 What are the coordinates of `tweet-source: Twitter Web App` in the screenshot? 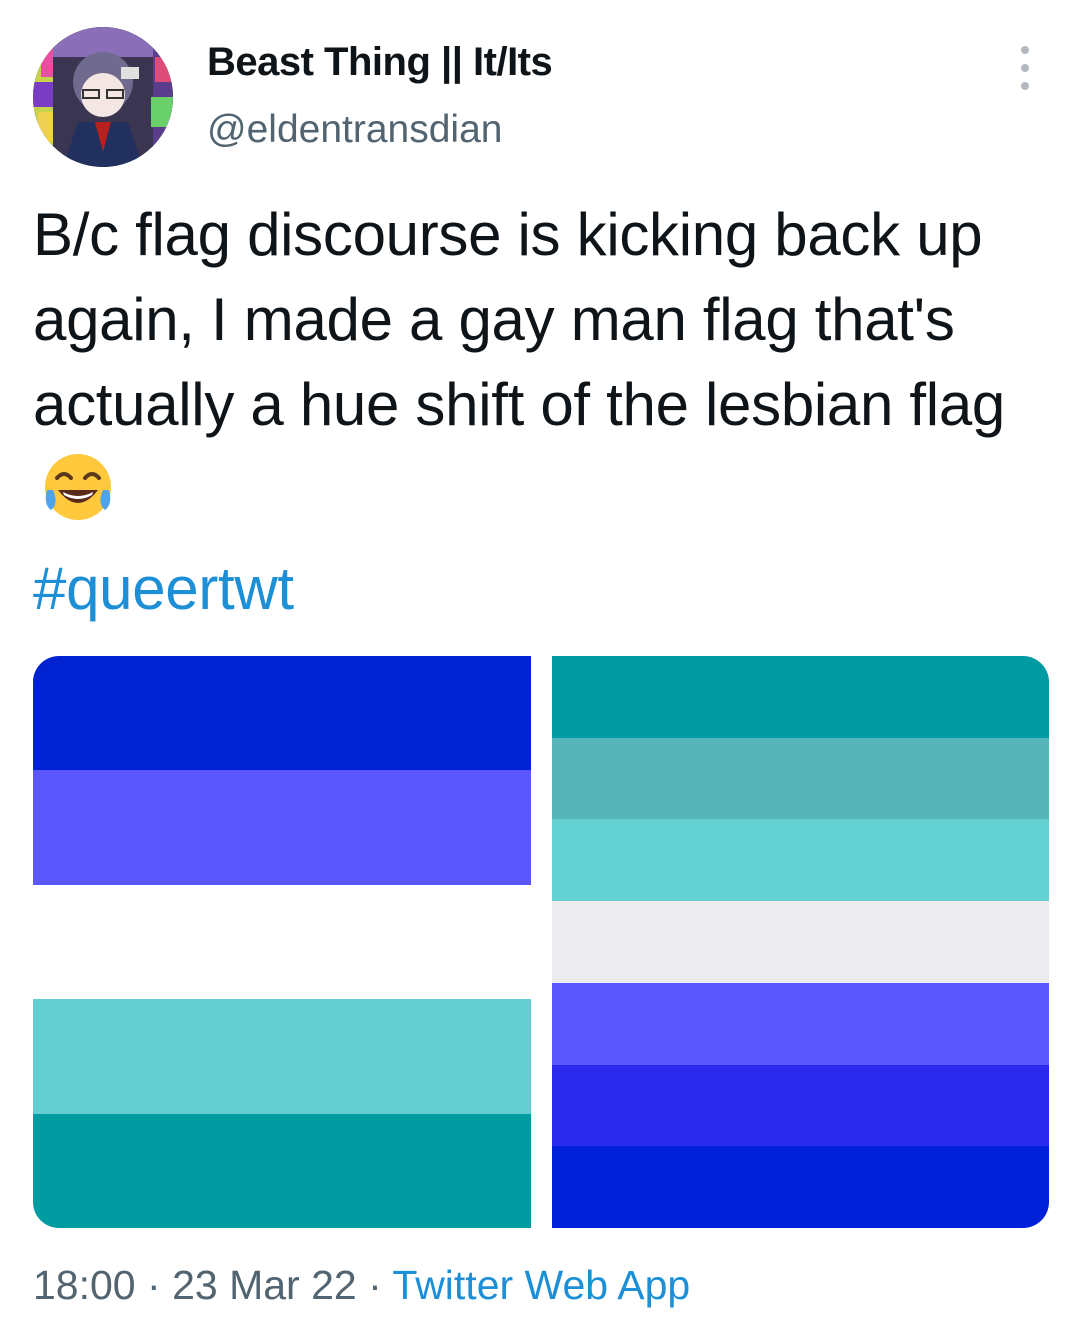 It's located at (541, 1285).